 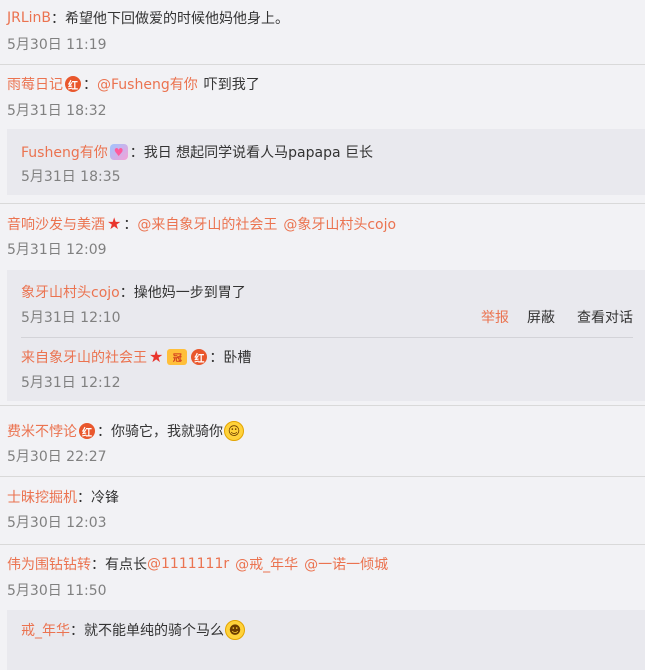 What do you see at coordinates (84, 357) in the screenshot?
I see `reply-user: 来自象牙山的社会王` at bounding box center [84, 357].